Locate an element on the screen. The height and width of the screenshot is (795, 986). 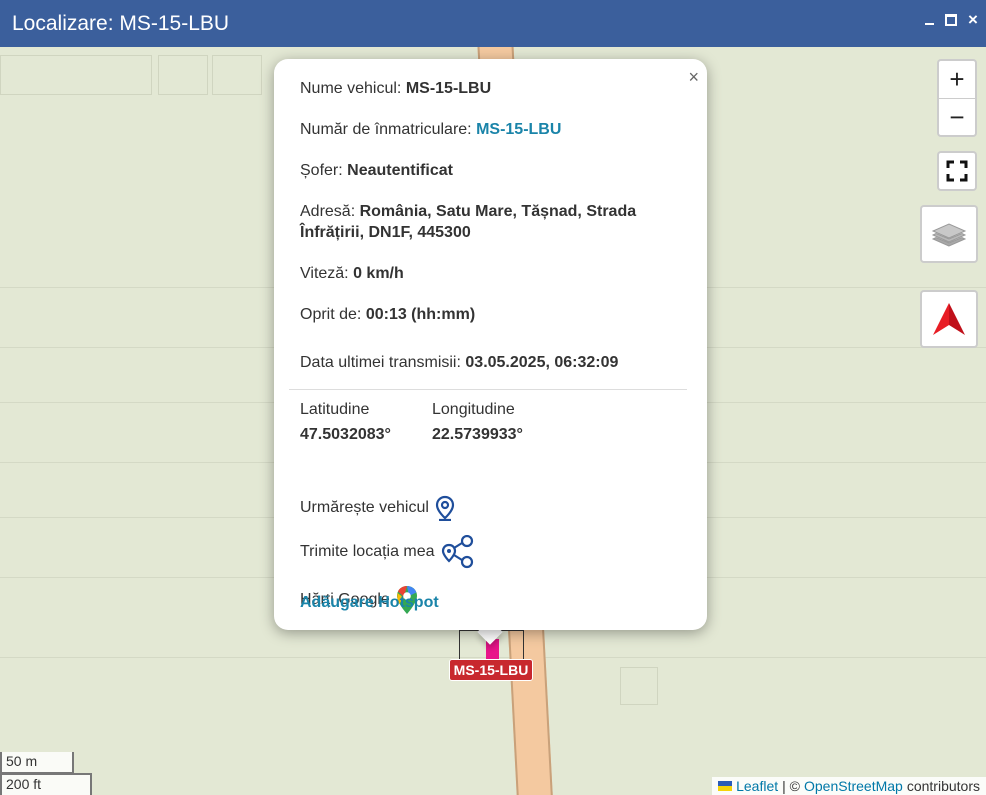
scale-imperial: 200 ft is located at coordinates (46, 784).